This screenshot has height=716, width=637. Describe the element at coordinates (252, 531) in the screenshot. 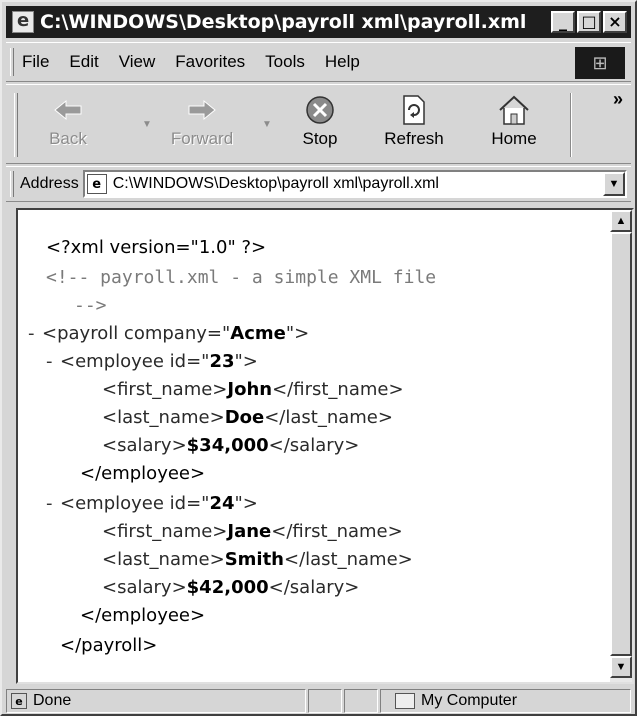

I see `first-name-element: <first_name>Jane</first_name>` at that location.